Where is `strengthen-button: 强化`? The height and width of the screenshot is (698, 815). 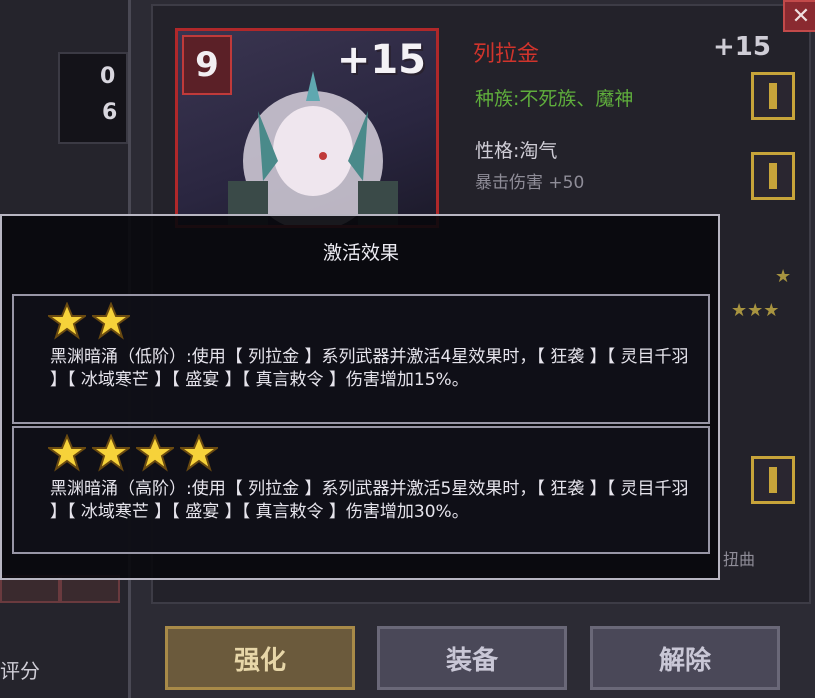
strengthen-button: 强化 is located at coordinates (260, 658).